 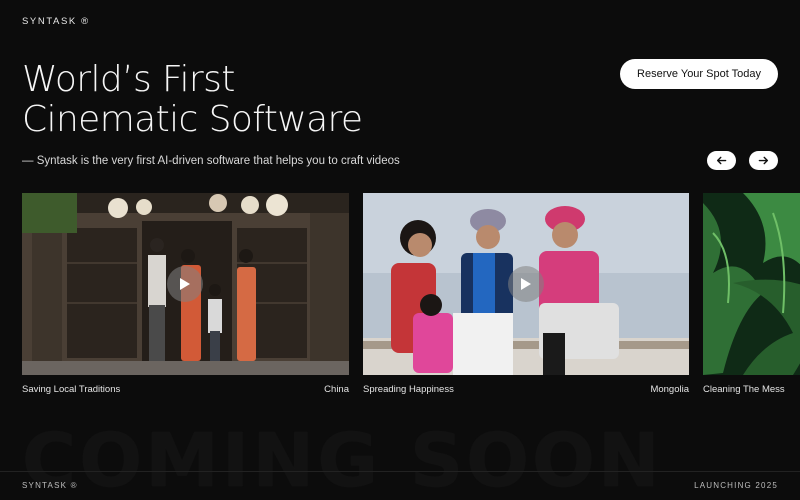 I want to click on hero-title: World’s First Cinematic Software, so click(x=192, y=99).